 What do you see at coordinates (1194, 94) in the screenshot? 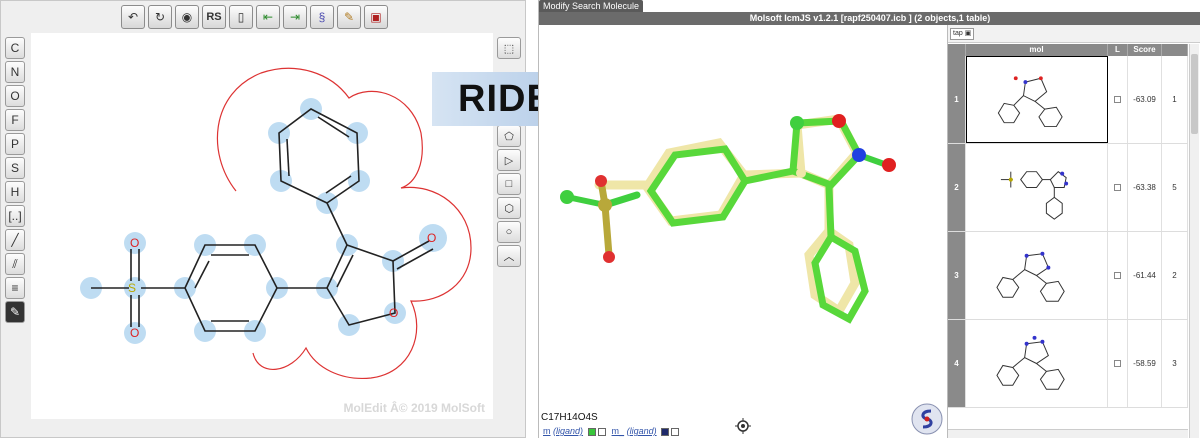
I see `scrollbar-thumb` at bounding box center [1194, 94].